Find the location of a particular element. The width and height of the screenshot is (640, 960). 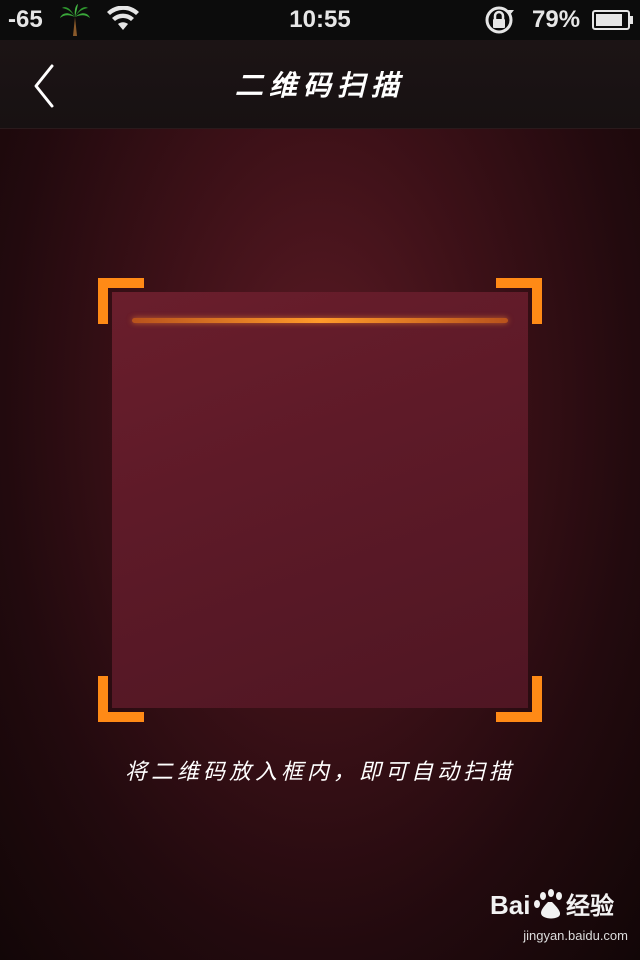

svg-text: Bai is located at coordinates (510, 905).